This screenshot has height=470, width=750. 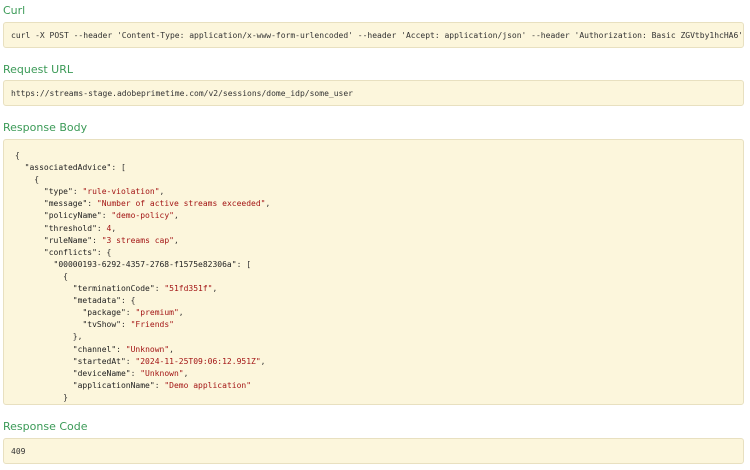 What do you see at coordinates (14, 10) in the screenshot?
I see `curl-title: Curl` at bounding box center [14, 10].